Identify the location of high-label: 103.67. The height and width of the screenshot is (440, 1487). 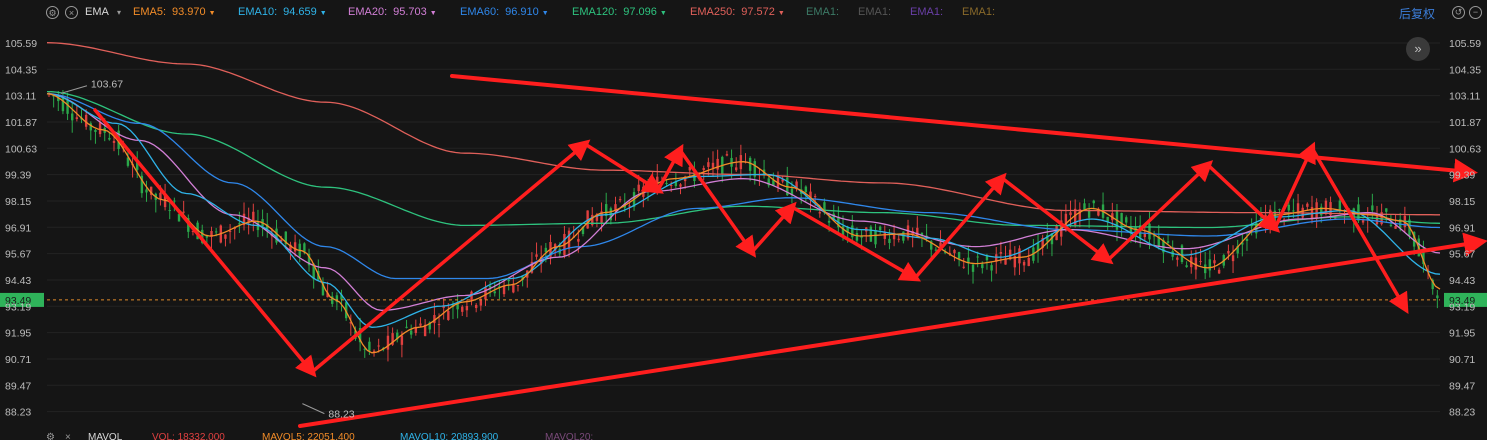
(107, 85).